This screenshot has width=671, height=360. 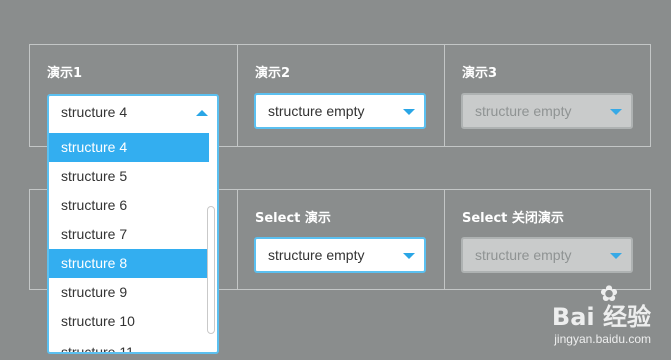 What do you see at coordinates (513, 218) in the screenshot?
I see `select-closed-demo-label: Select 关闭演示` at bounding box center [513, 218].